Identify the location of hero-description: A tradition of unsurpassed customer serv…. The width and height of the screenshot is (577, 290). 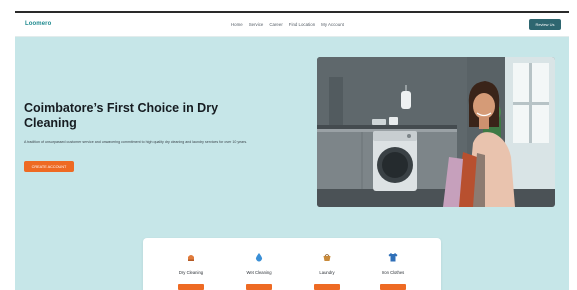
(136, 142).